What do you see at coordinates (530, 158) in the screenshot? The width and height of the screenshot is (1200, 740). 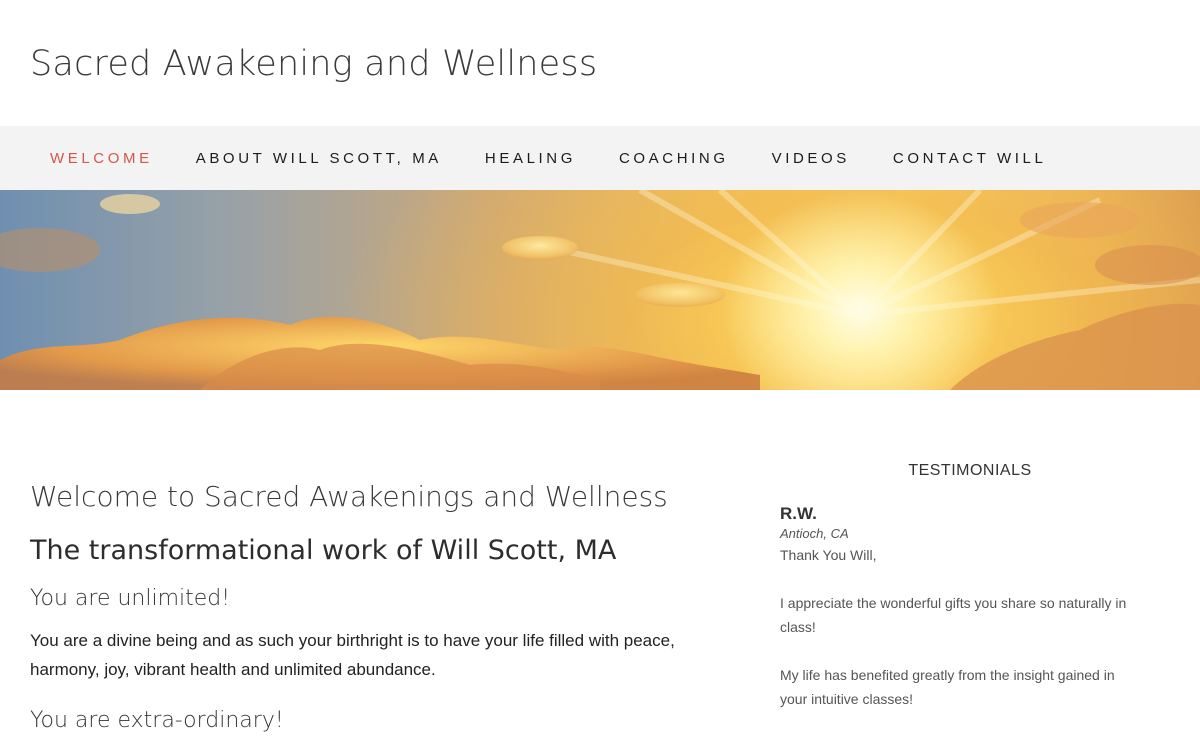 I see `nav-item-healing: HEALING` at bounding box center [530, 158].